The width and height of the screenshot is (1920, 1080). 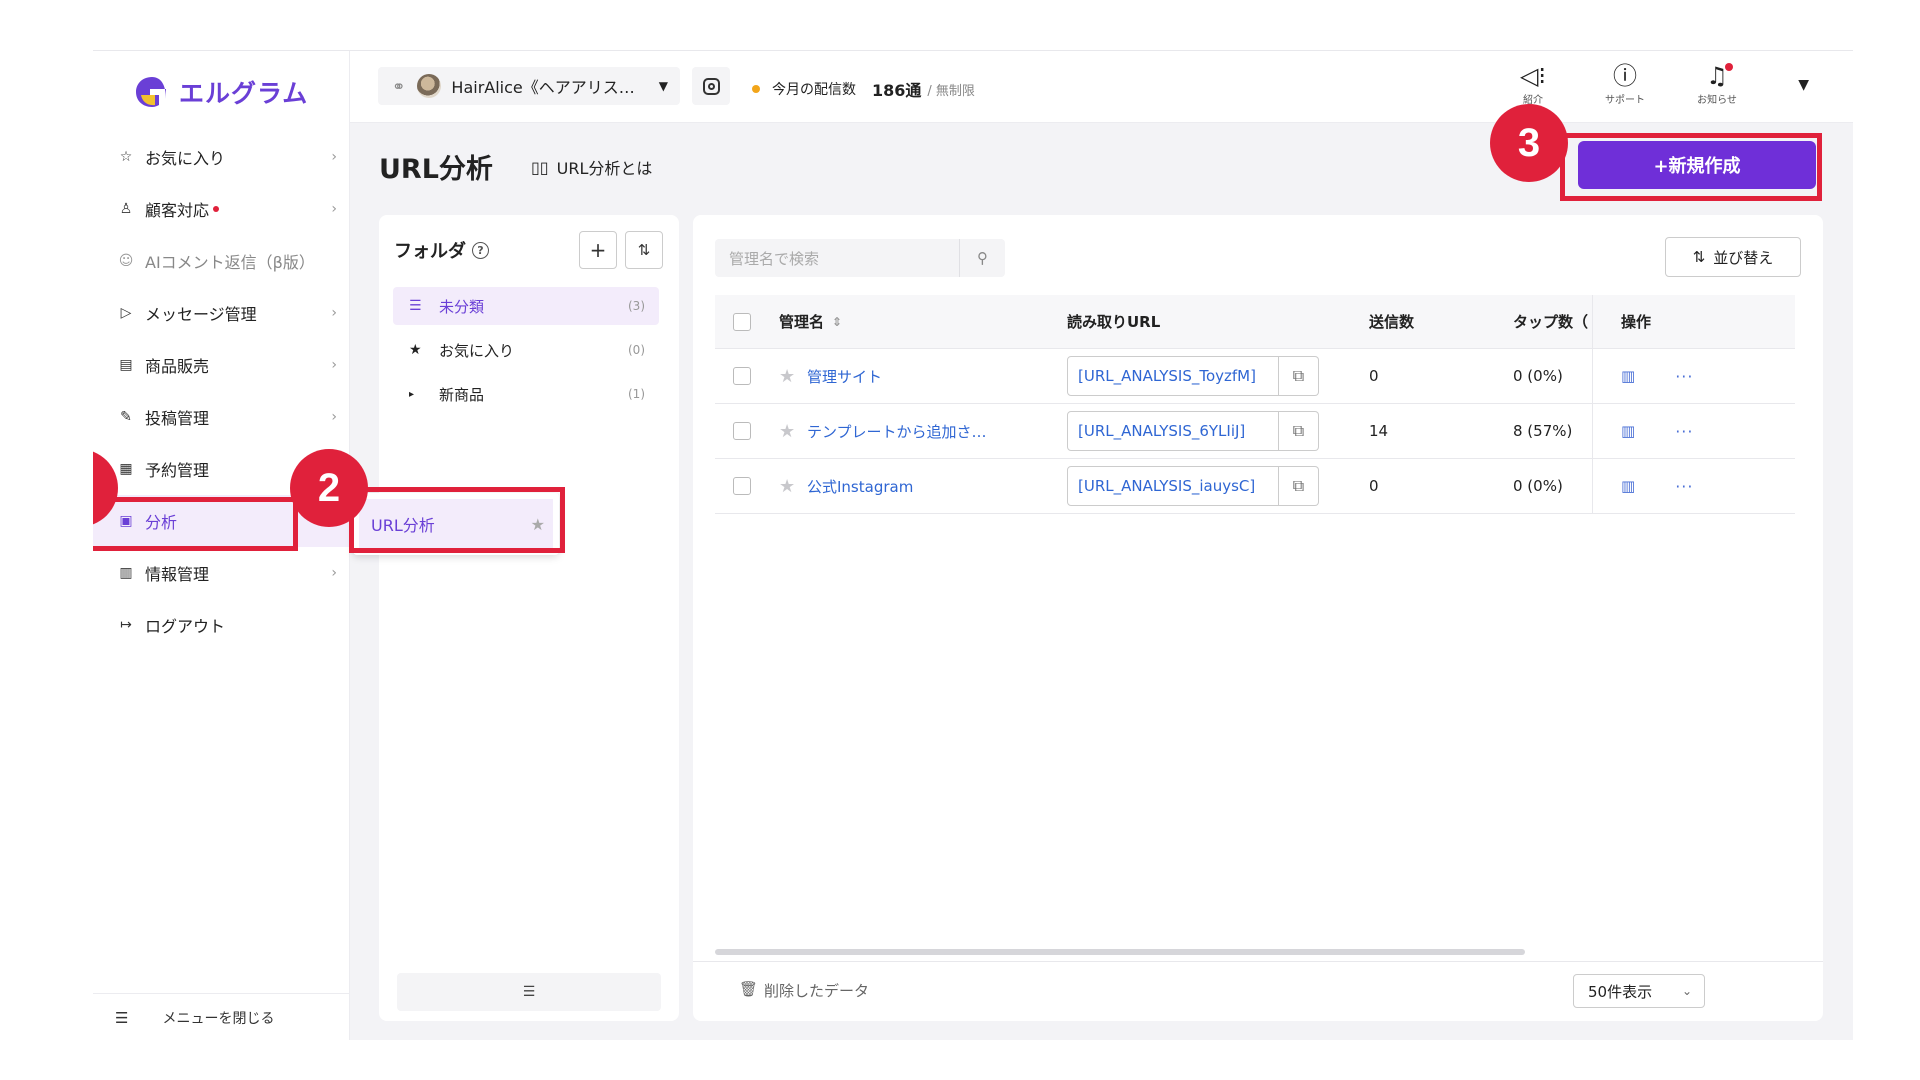 What do you see at coordinates (591, 167) in the screenshot?
I see `about-link: ▯▯ URL分析とは` at bounding box center [591, 167].